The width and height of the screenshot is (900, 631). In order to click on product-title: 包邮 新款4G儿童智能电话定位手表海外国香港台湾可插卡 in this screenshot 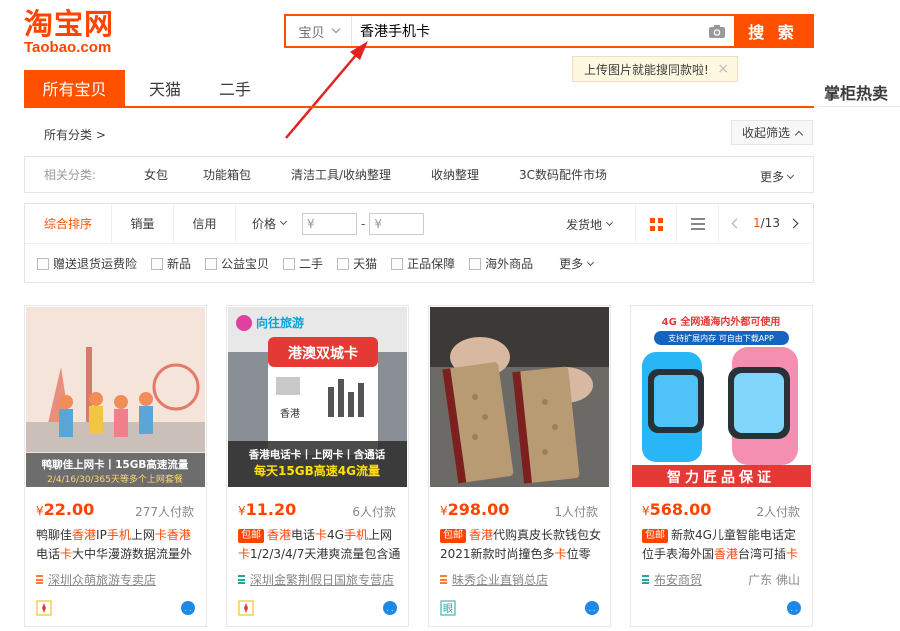, I will do `click(723, 545)`.